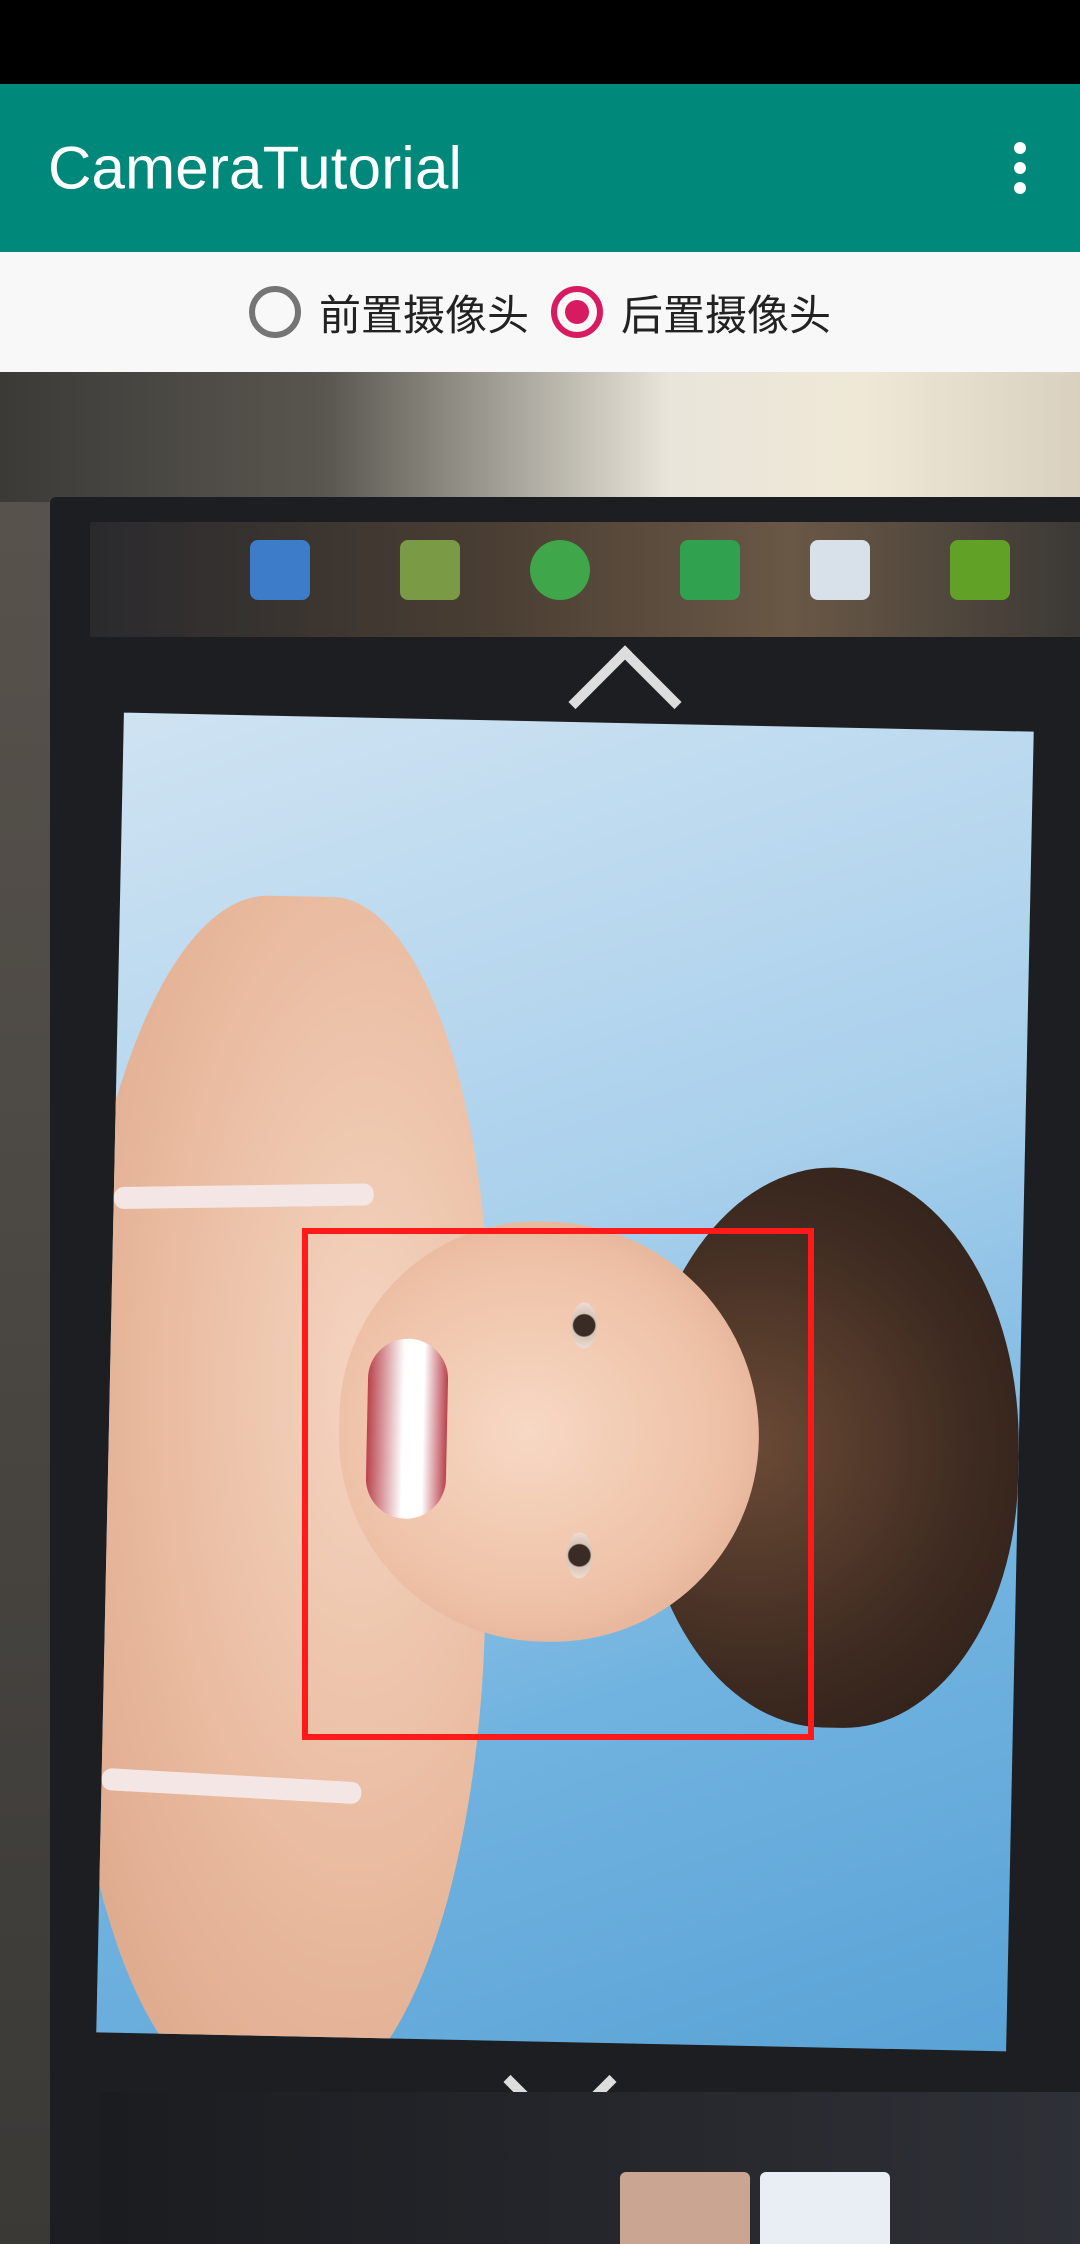 This screenshot has width=1080, height=2244. I want to click on camera-selector: 前置摄像头 后置摄像头, so click(540, 312).